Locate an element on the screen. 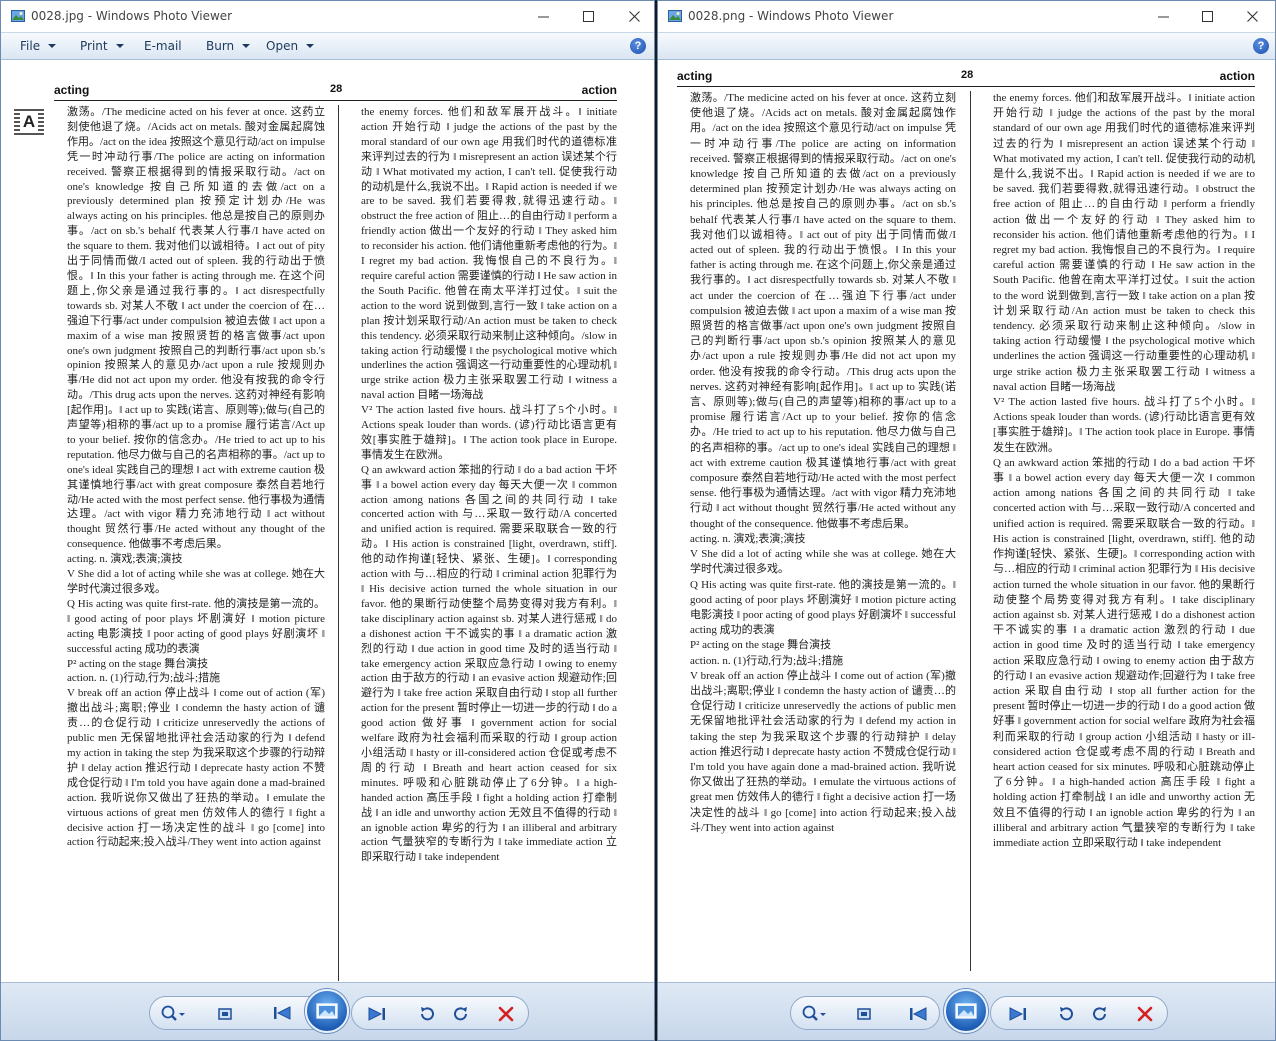 Image resolution: width=1276 pixels, height=1041 pixels. letter-index-marker: A is located at coordinates (29, 122).